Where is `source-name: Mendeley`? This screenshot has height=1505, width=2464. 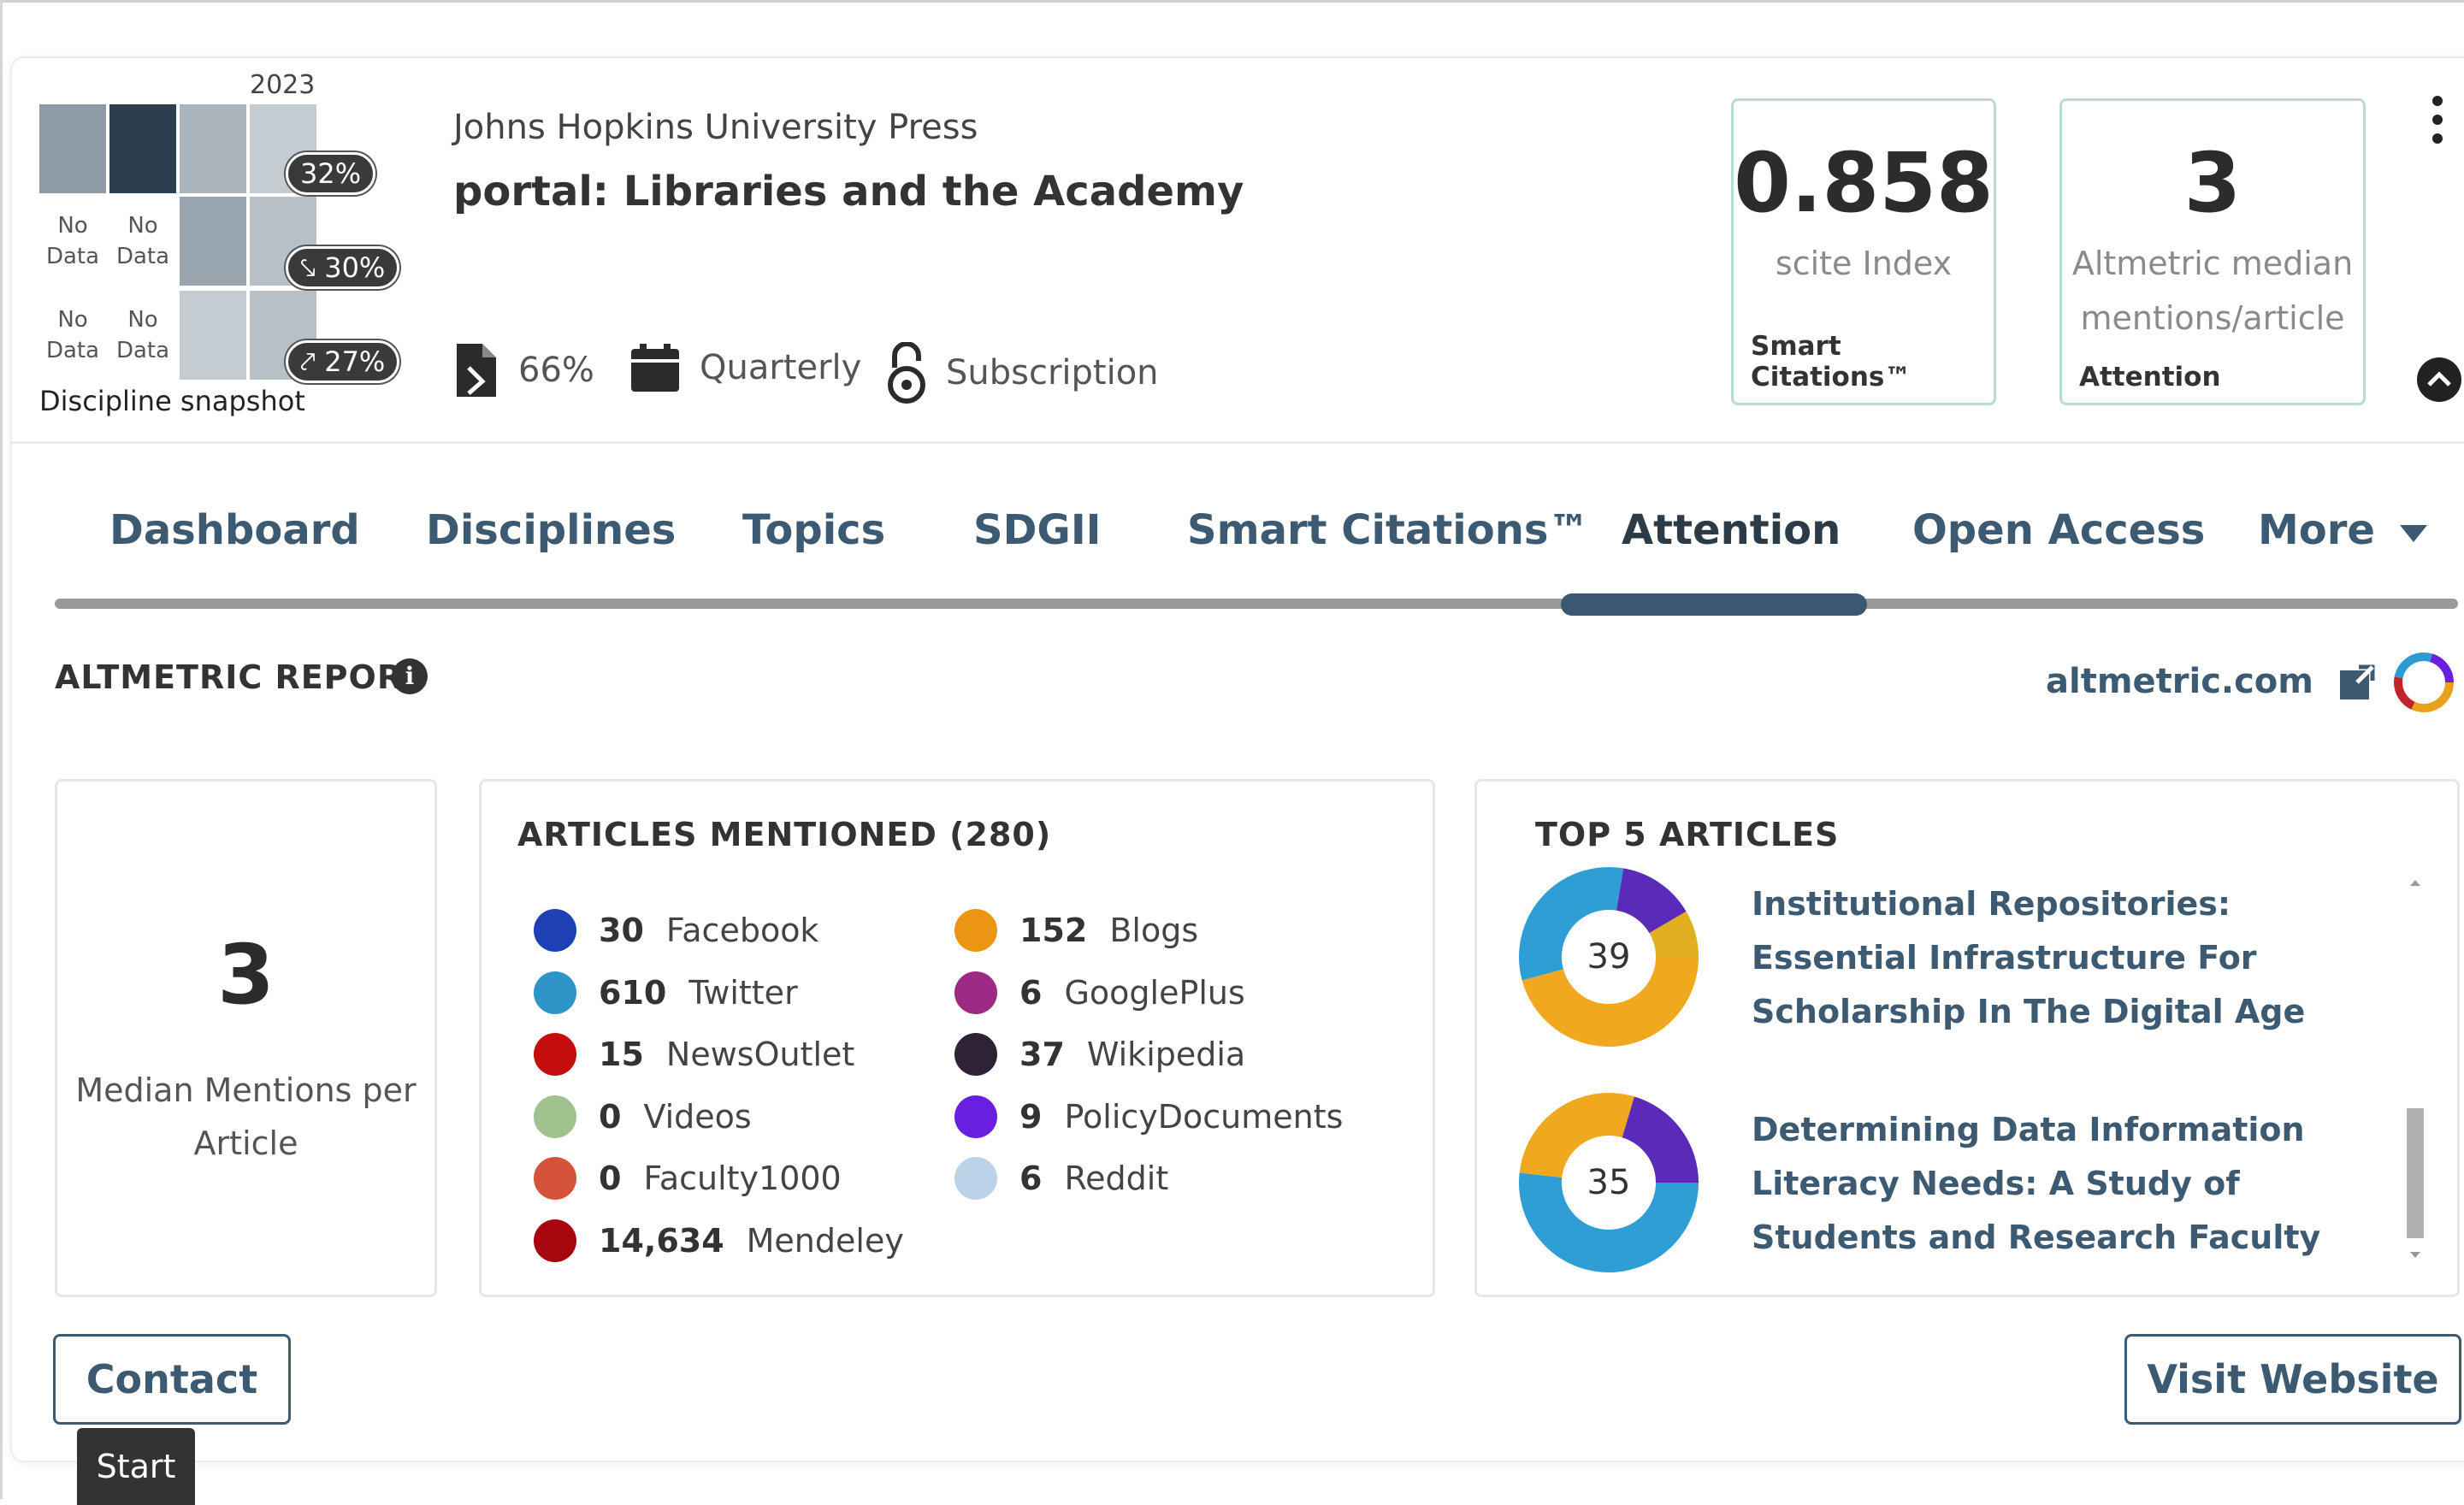 source-name: Mendeley is located at coordinates (825, 1240).